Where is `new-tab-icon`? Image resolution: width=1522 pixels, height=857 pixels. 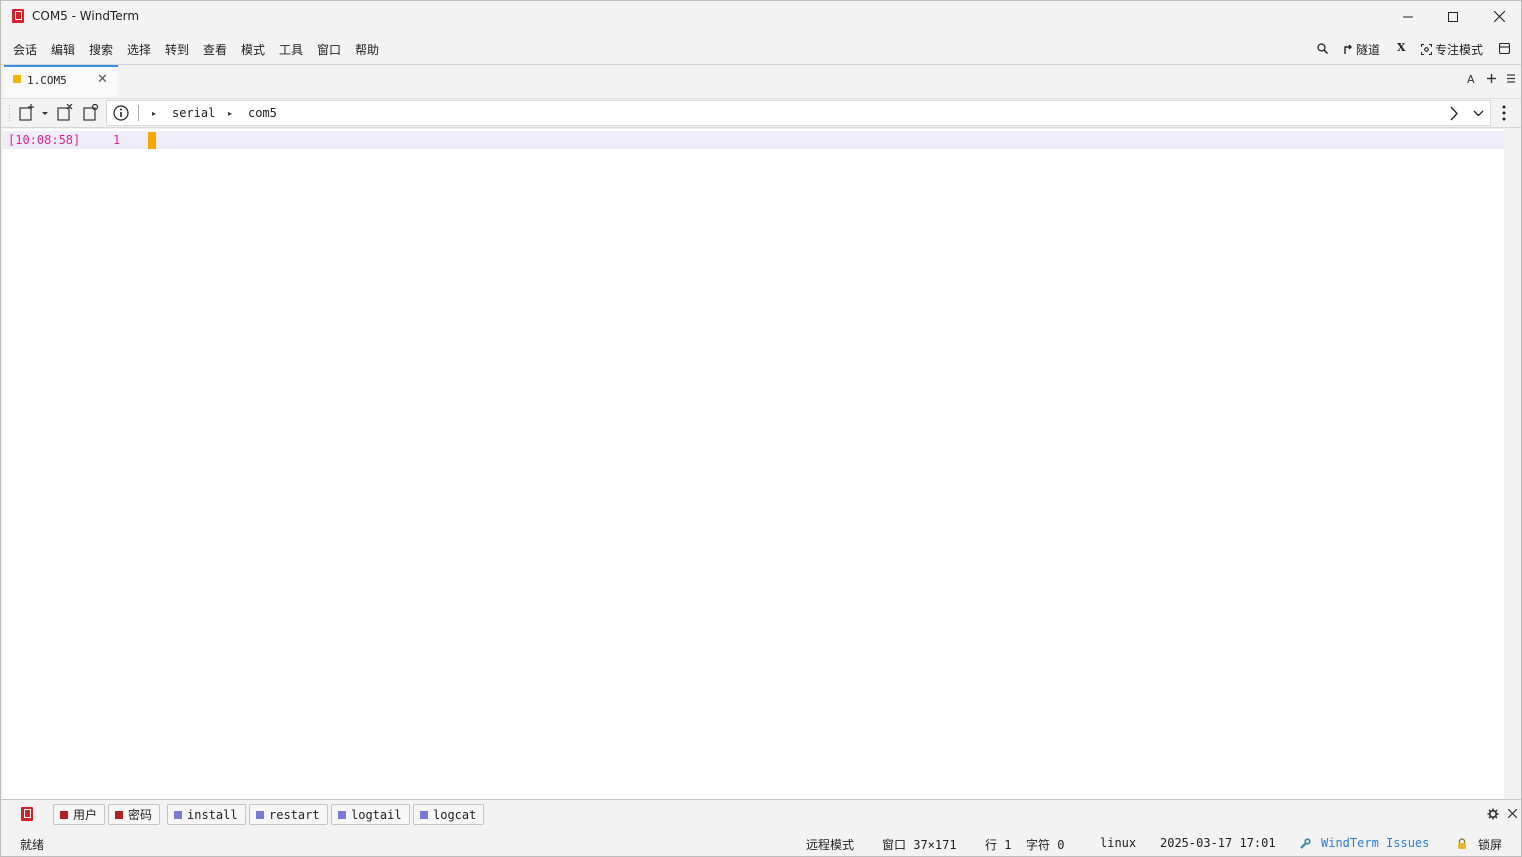 new-tab-icon is located at coordinates (1491, 78).